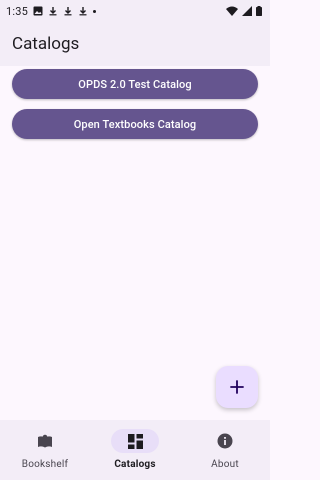 The width and height of the screenshot is (320, 480). I want to click on dashboard-icon, so click(135, 441).